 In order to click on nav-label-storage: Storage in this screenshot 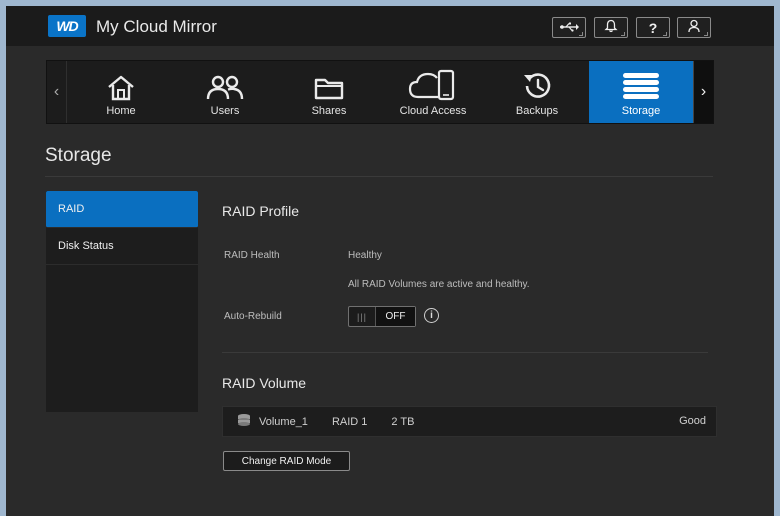, I will do `click(641, 111)`.